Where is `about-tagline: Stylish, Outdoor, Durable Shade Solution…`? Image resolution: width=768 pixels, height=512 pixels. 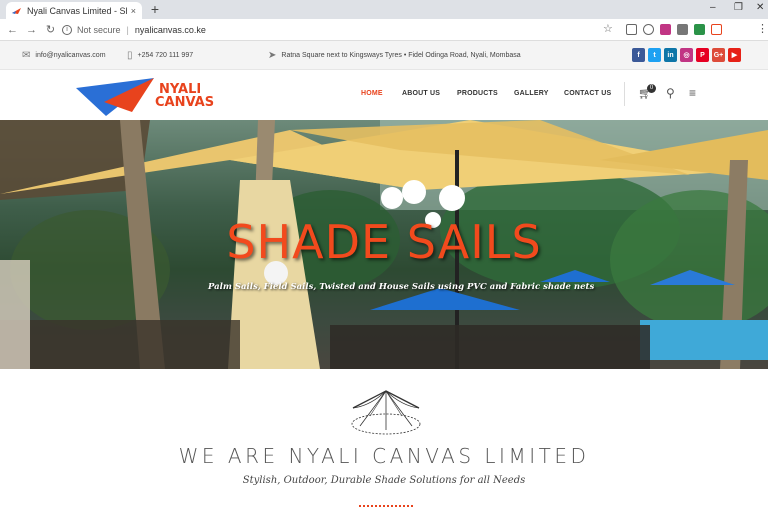
about-tagline: Stylish, Outdoor, Durable Shade Solution… is located at coordinates (384, 480).